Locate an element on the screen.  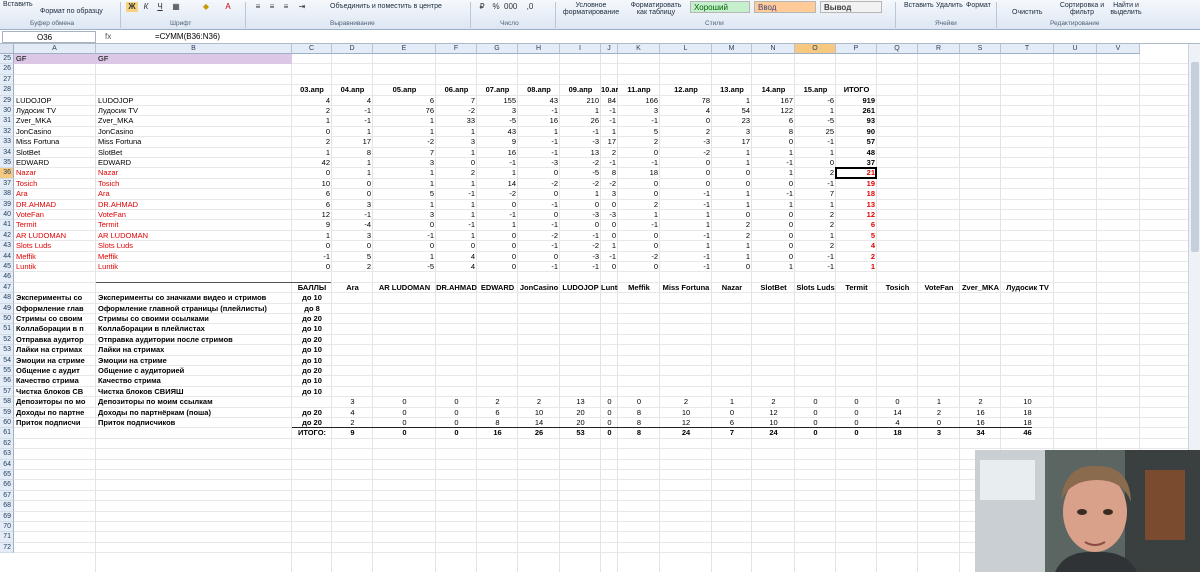
column-header-q: Q is located at coordinates (897, 49).